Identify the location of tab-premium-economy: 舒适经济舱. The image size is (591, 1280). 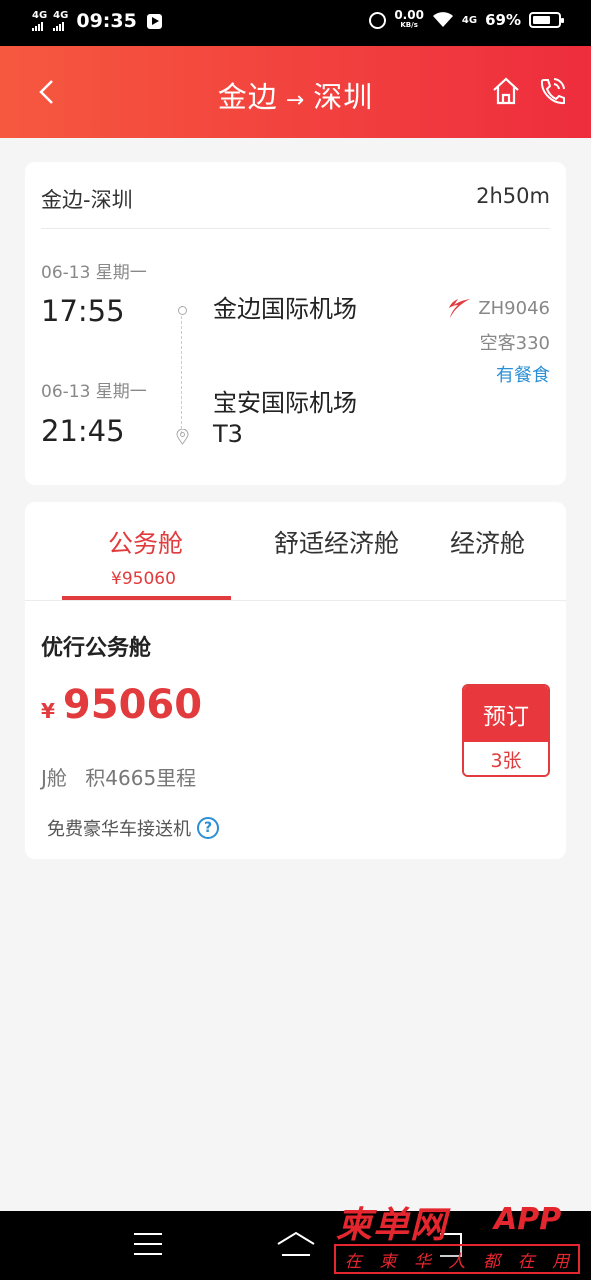
(336, 542).